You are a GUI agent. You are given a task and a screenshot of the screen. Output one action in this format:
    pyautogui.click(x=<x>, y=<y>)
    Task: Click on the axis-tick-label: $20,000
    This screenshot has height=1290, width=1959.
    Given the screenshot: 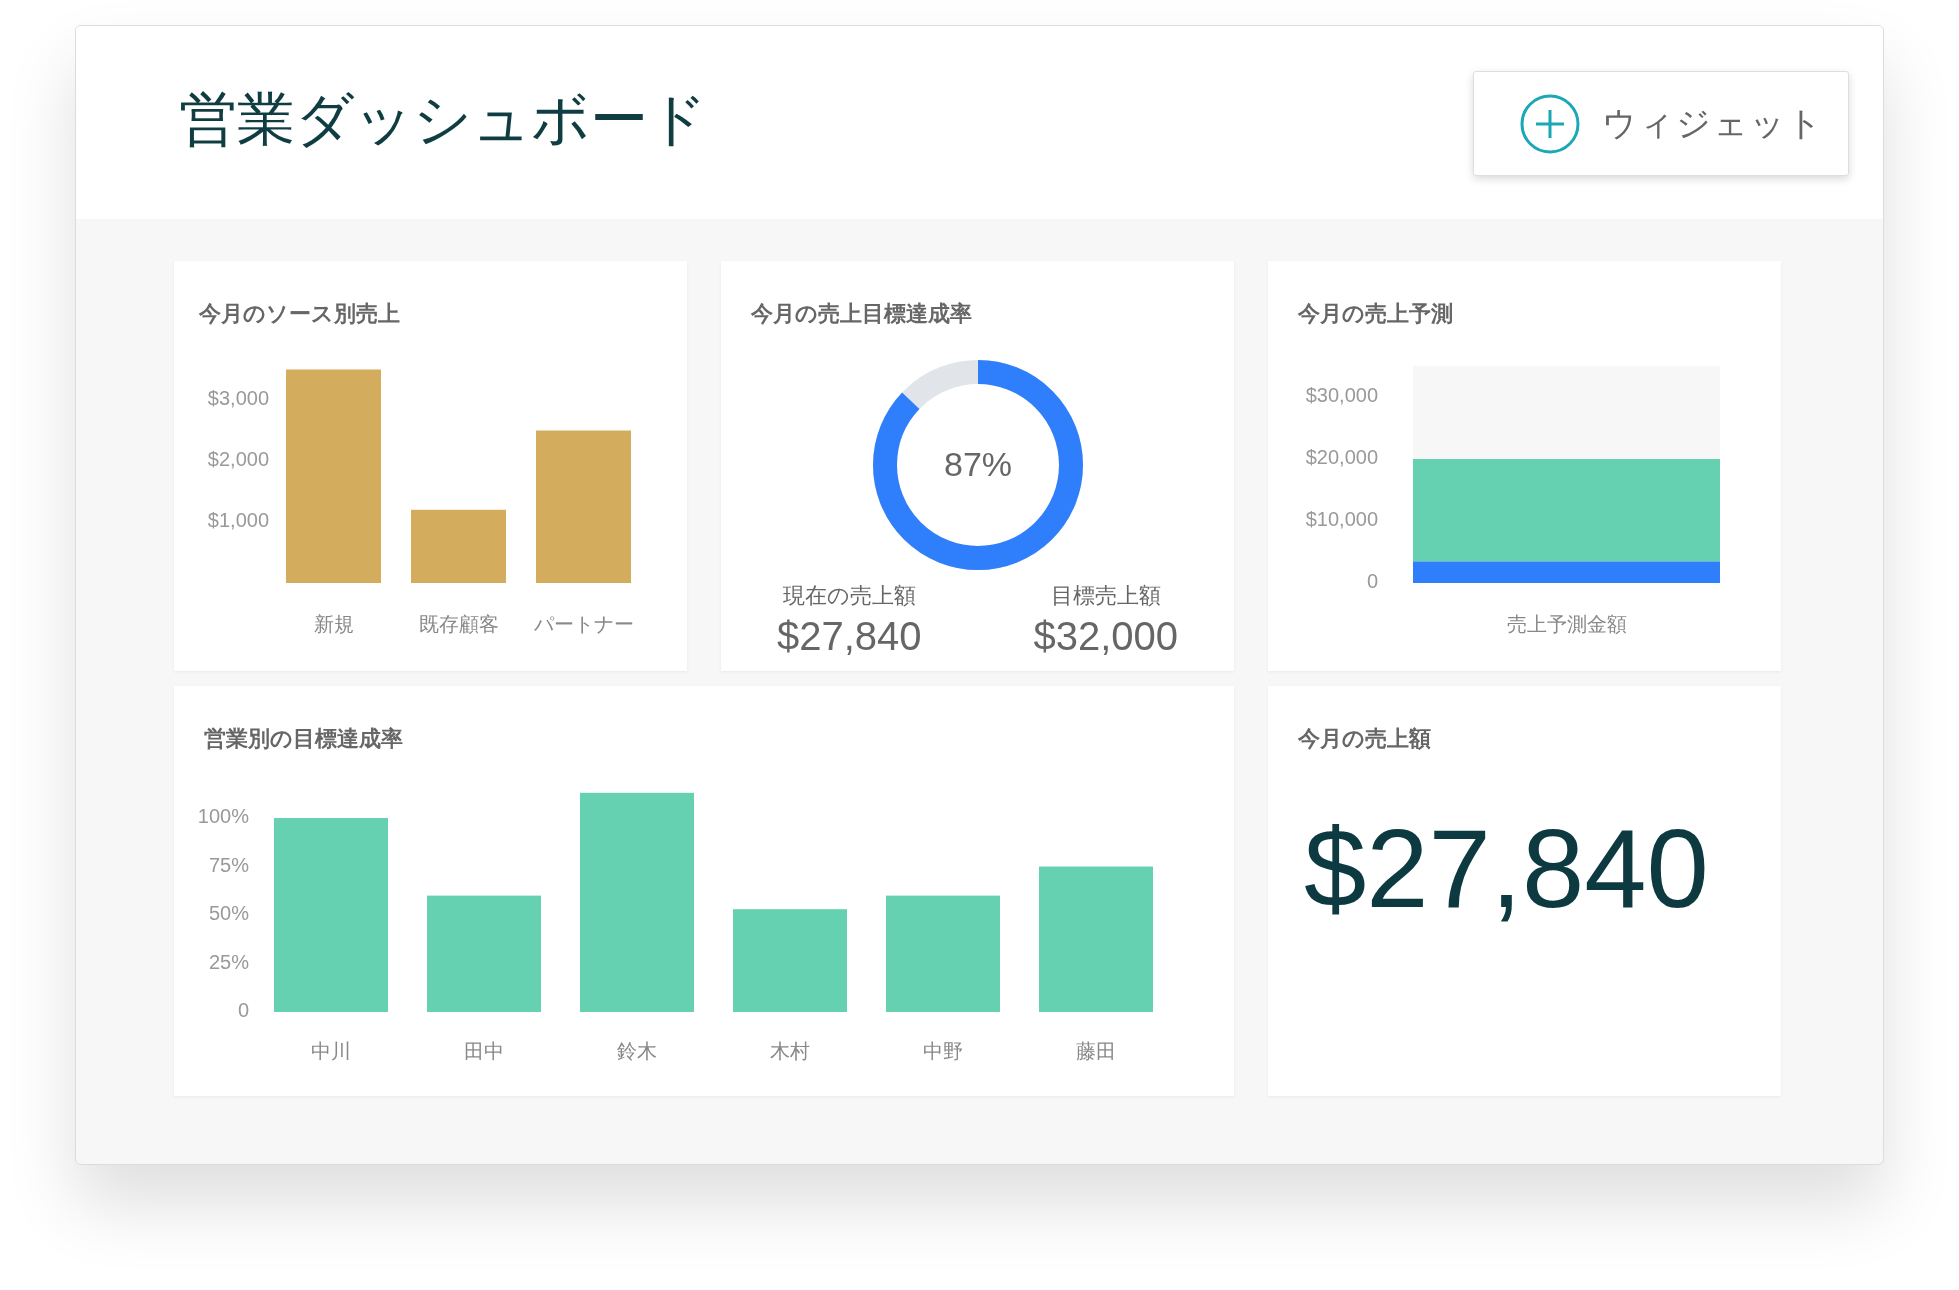 What is the action you would take?
    pyautogui.click(x=1341, y=457)
    